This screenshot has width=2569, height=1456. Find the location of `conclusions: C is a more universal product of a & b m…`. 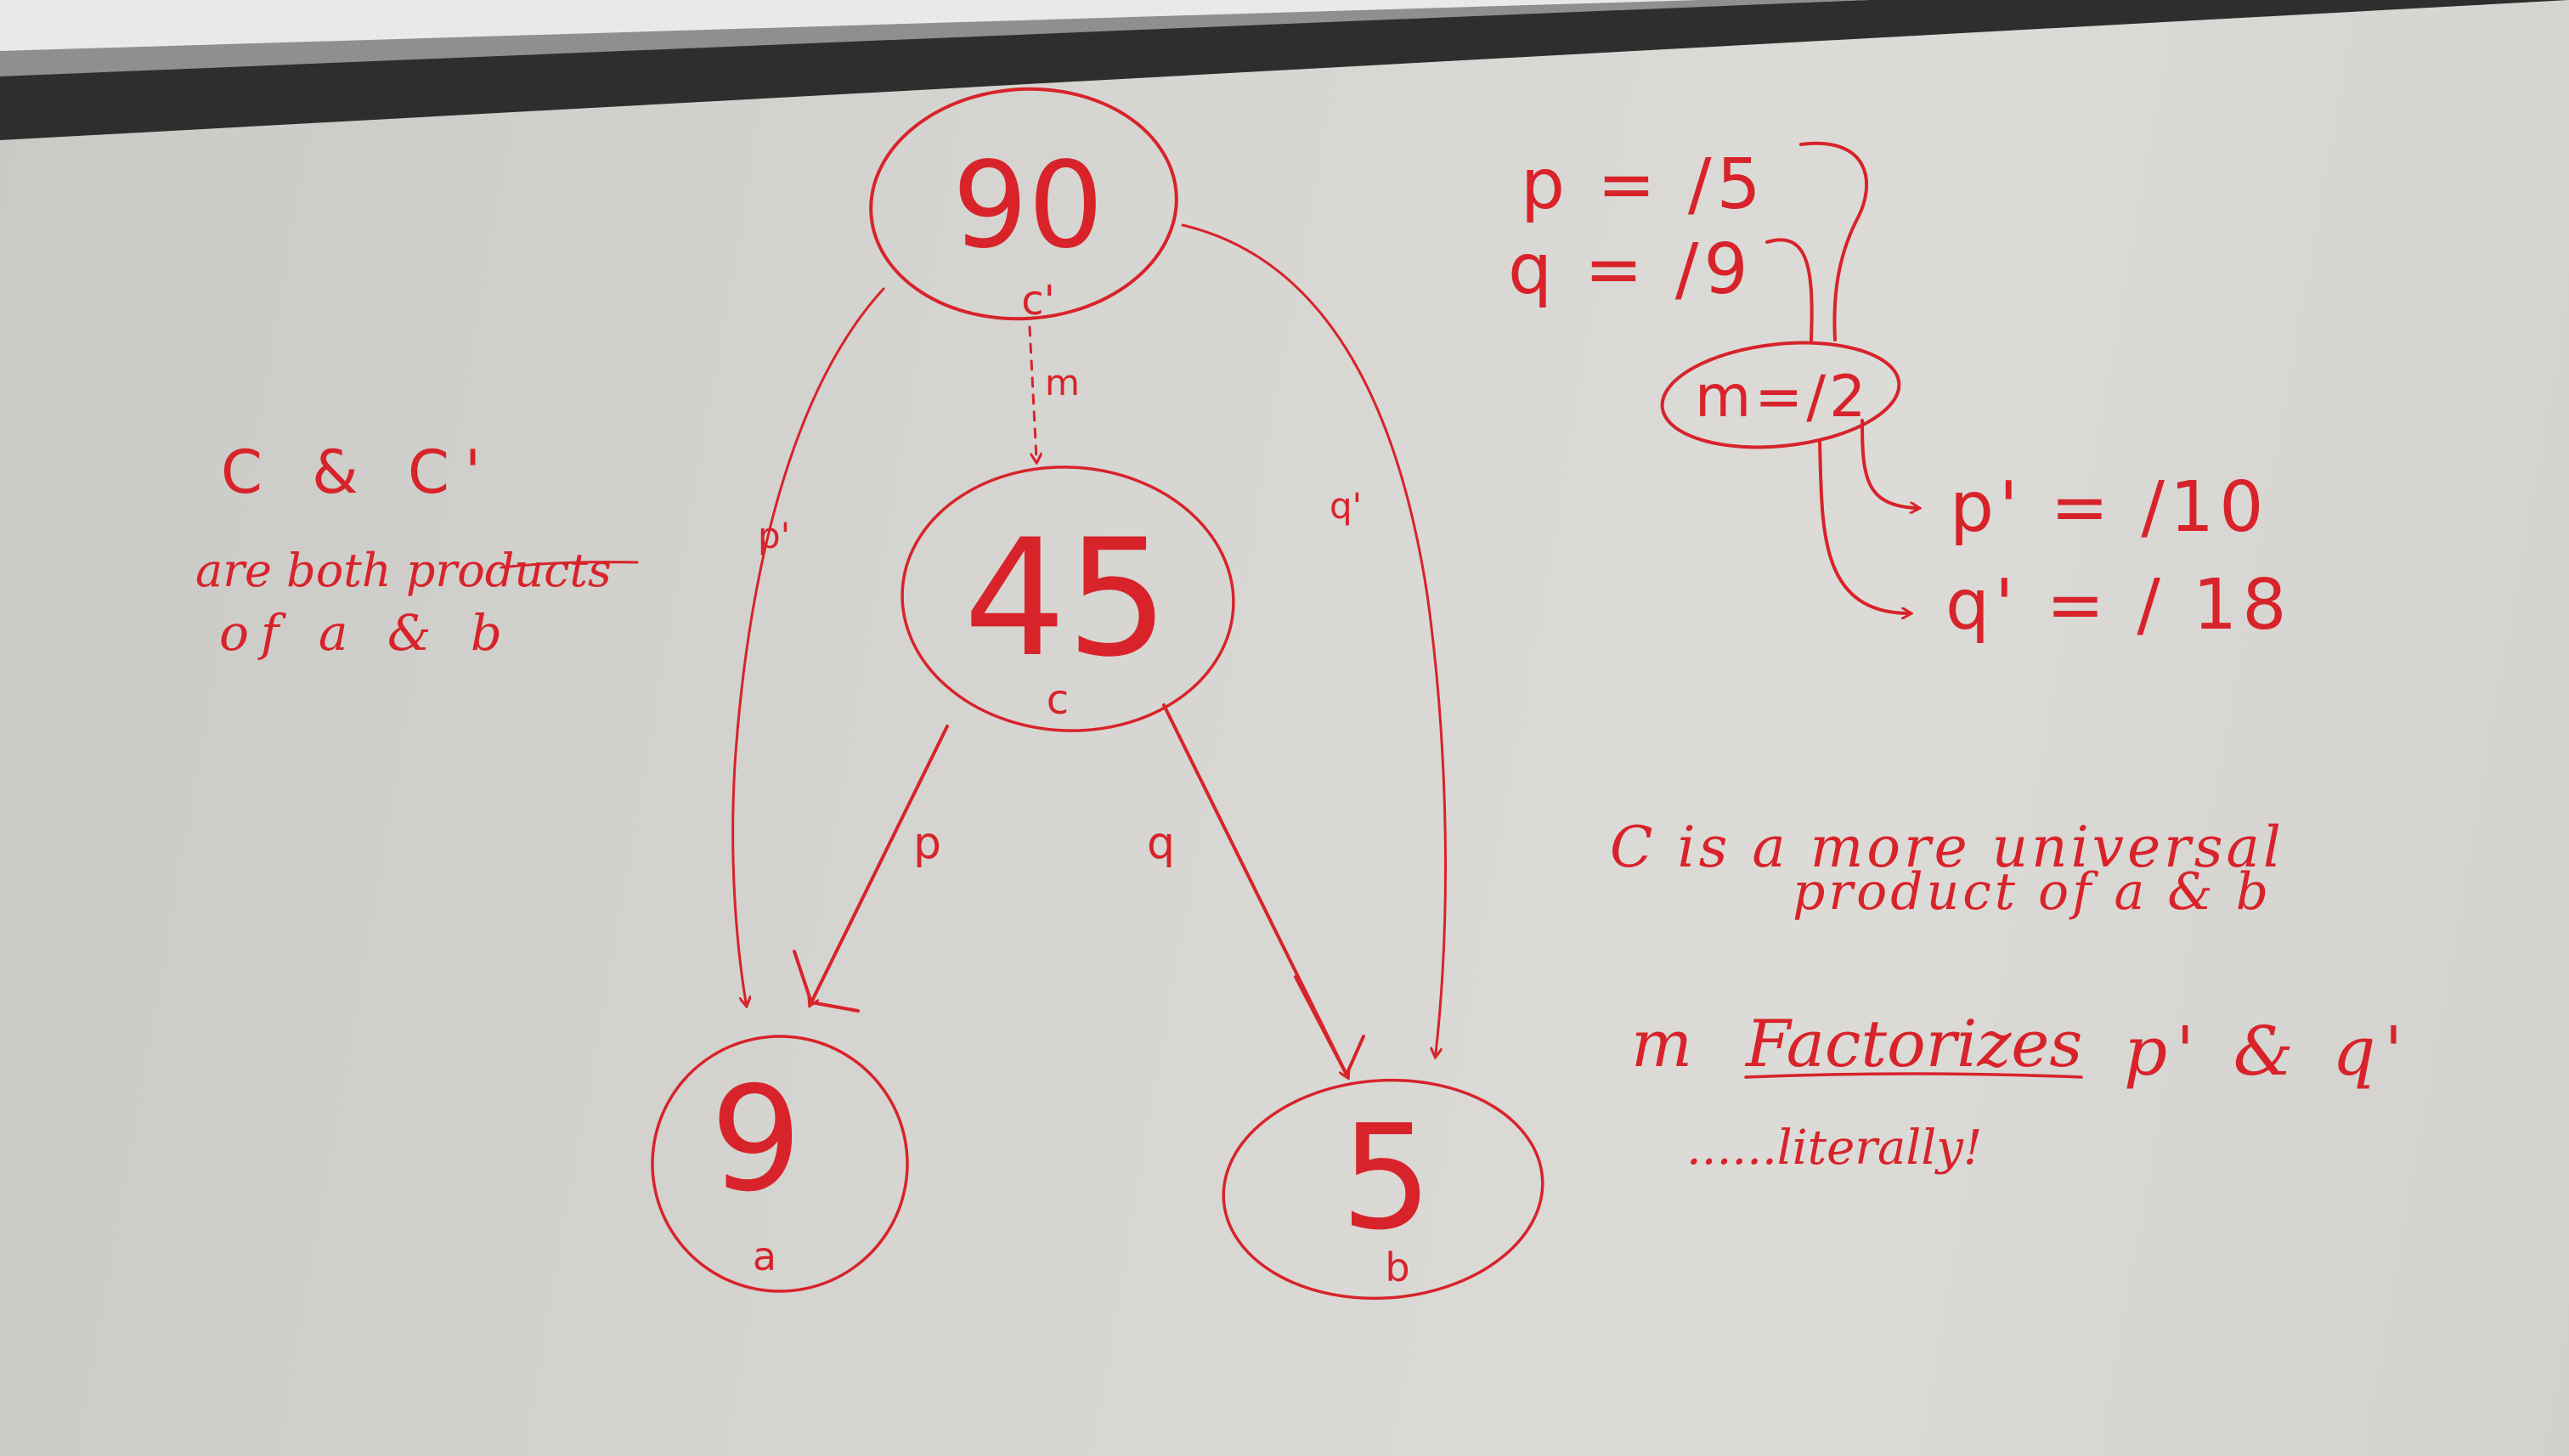

conclusions: C is a more universal product of a & b m… is located at coordinates (2011, 996).